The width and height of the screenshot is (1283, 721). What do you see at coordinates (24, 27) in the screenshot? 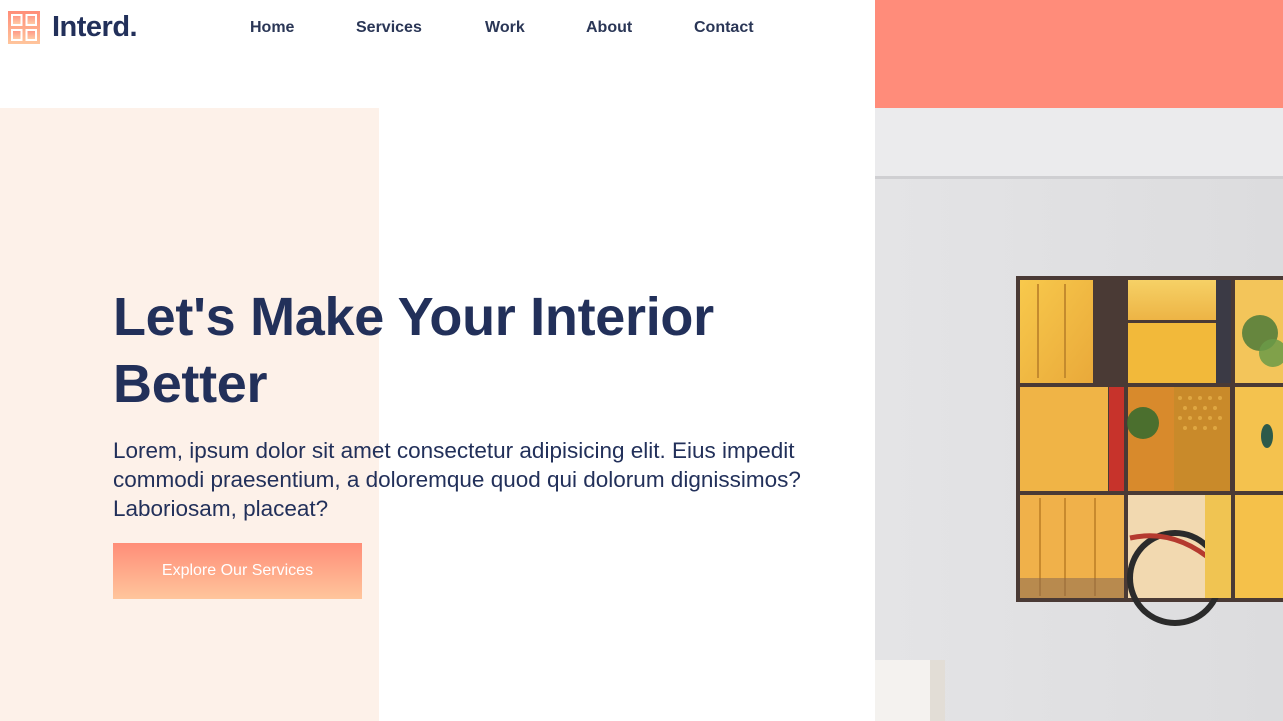
I see `grid-logo-icon` at bounding box center [24, 27].